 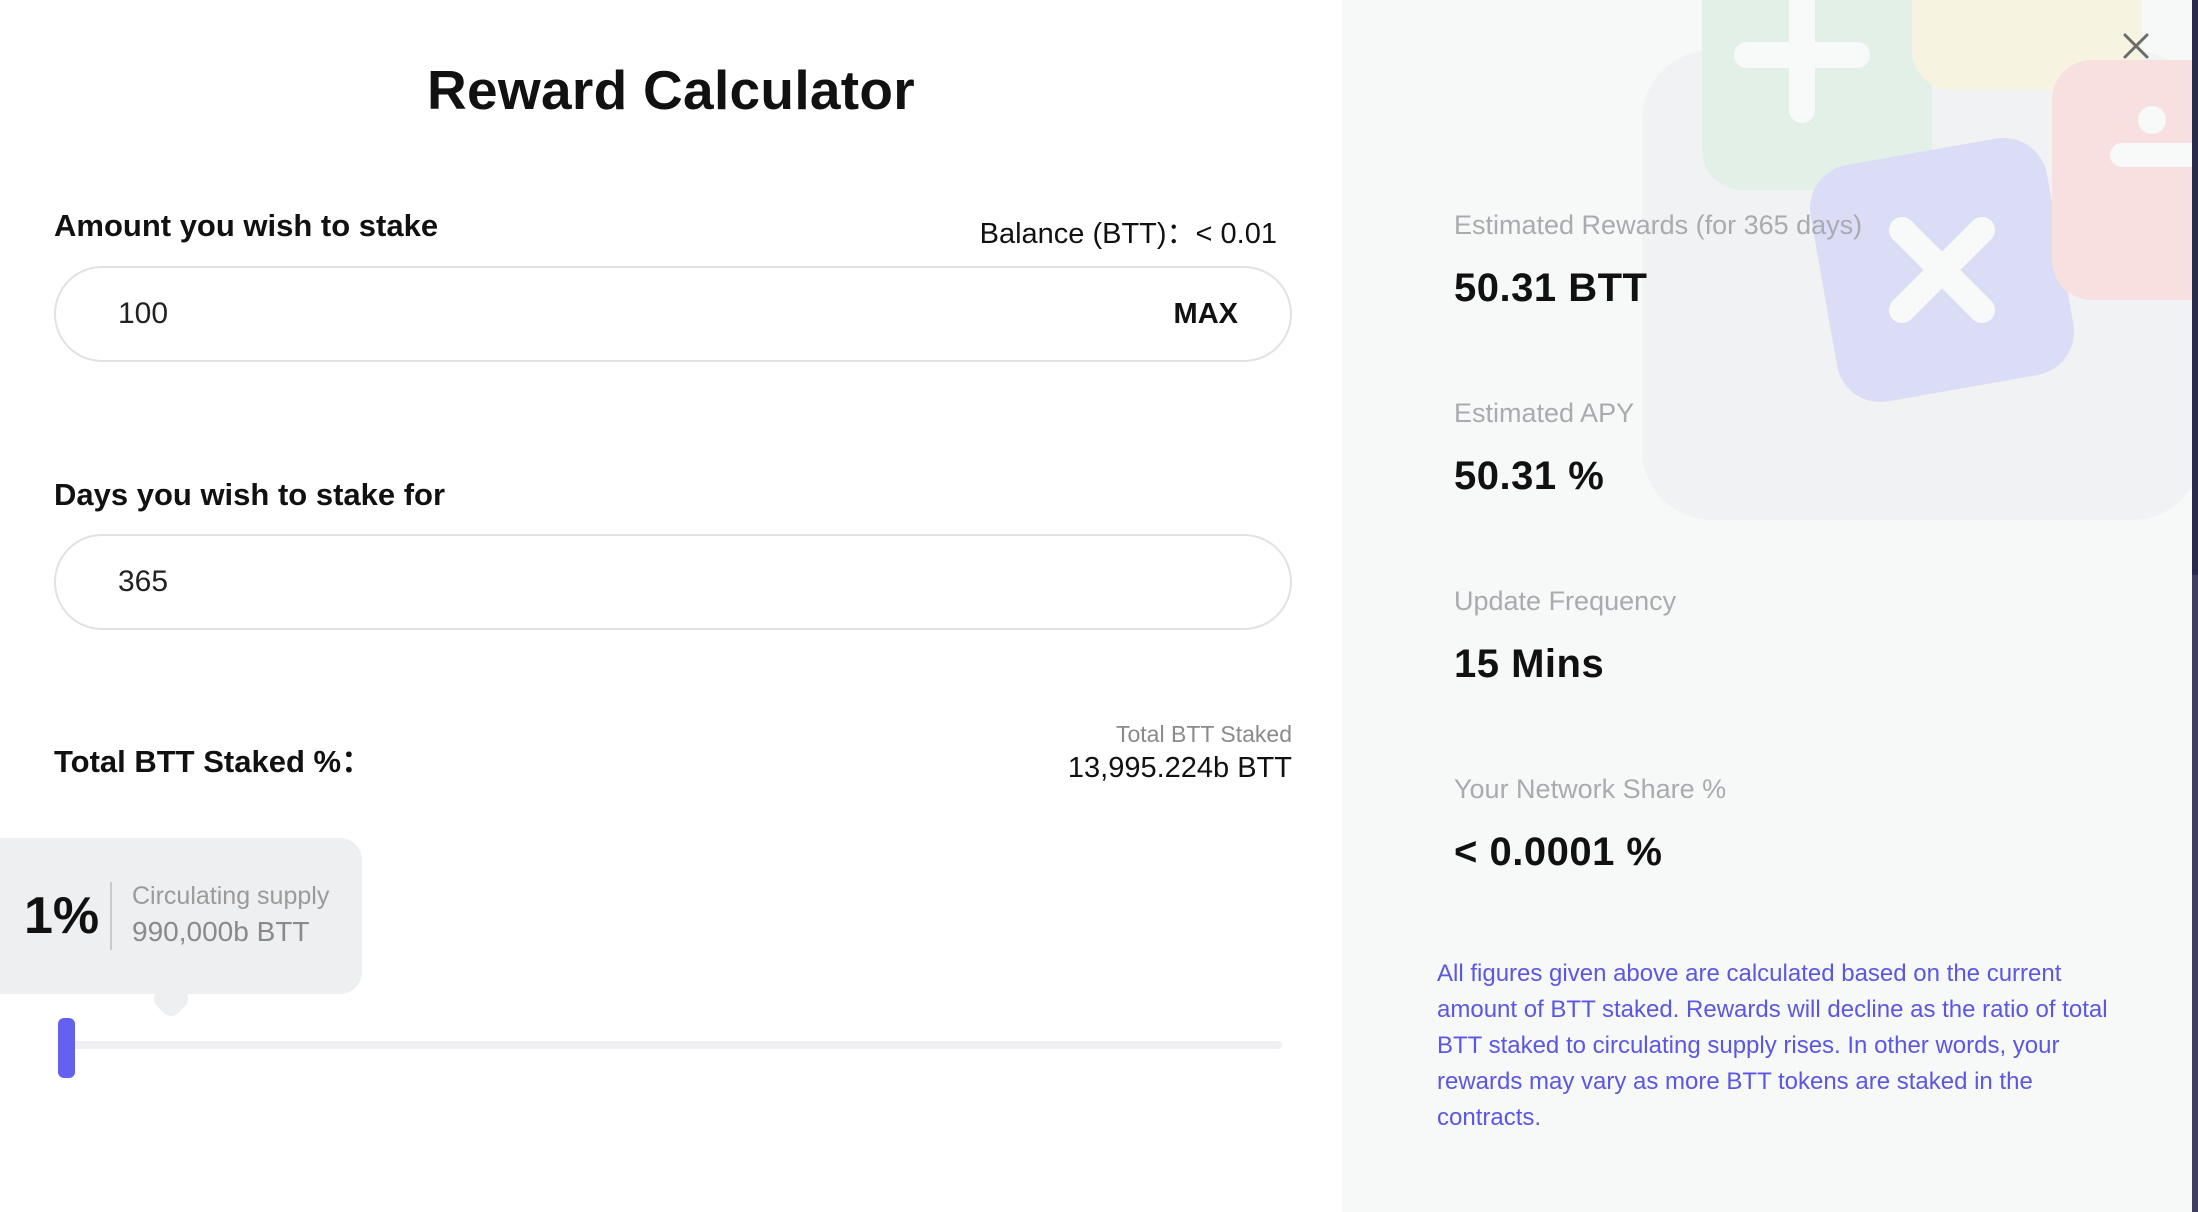 What do you see at coordinates (1658, 225) in the screenshot?
I see `estimated-rewards-caption: Estimated Rewards (for 365 days)` at bounding box center [1658, 225].